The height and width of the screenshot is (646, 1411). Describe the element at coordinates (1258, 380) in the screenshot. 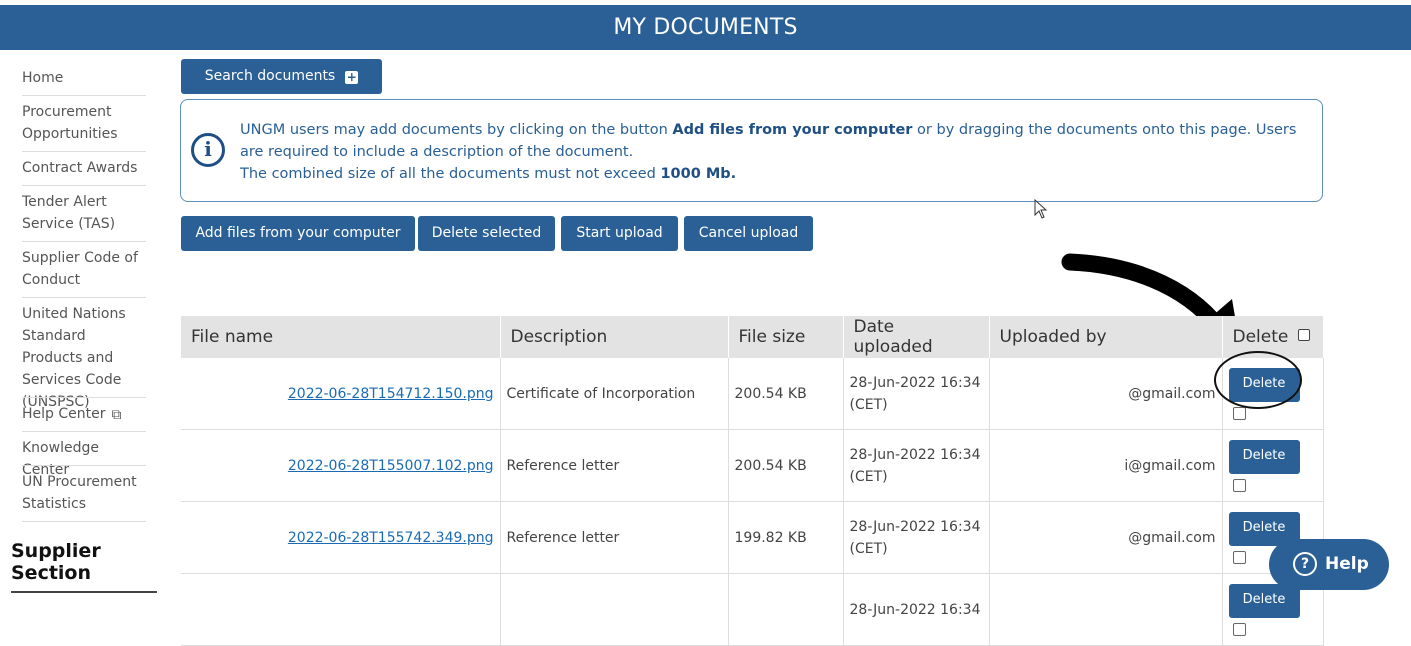

I see `circle-annotation` at that location.